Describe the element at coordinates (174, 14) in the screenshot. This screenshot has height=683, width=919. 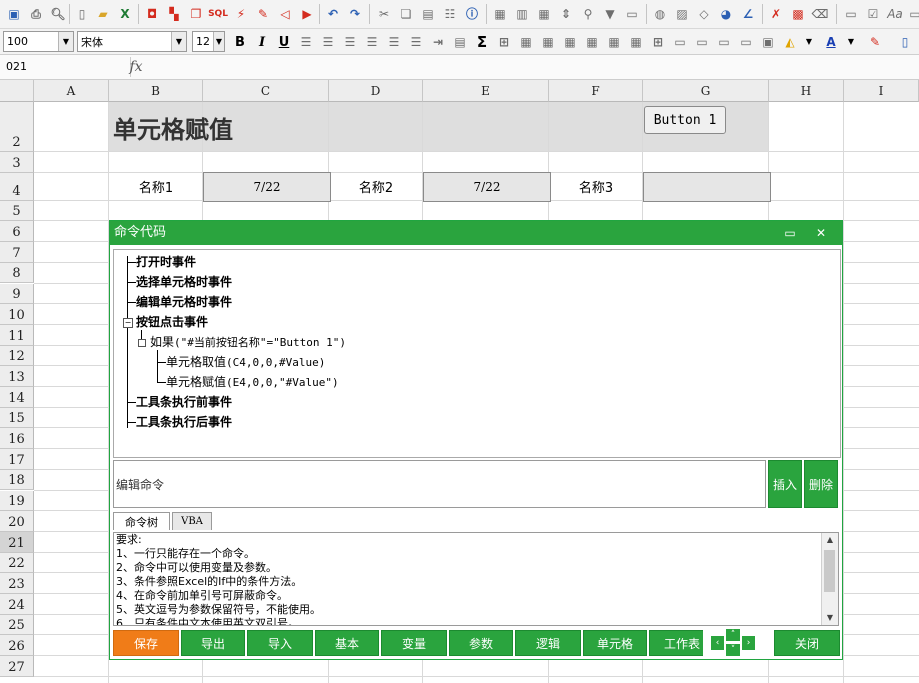
I see `cell-style-icon: ▚` at that location.